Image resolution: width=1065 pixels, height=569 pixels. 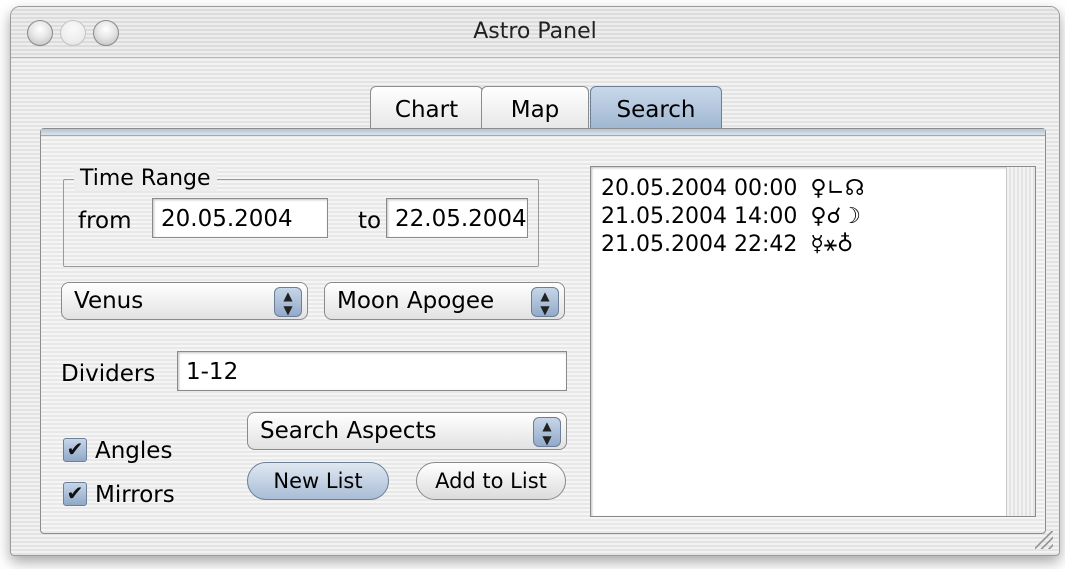 I want to click on resize-grip-icon, so click(x=1044, y=540).